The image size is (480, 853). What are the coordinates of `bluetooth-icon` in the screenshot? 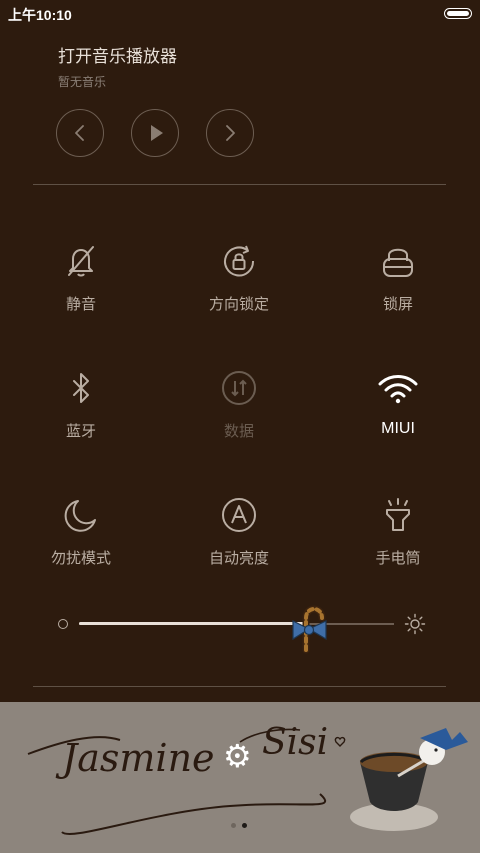 It's located at (81, 388).